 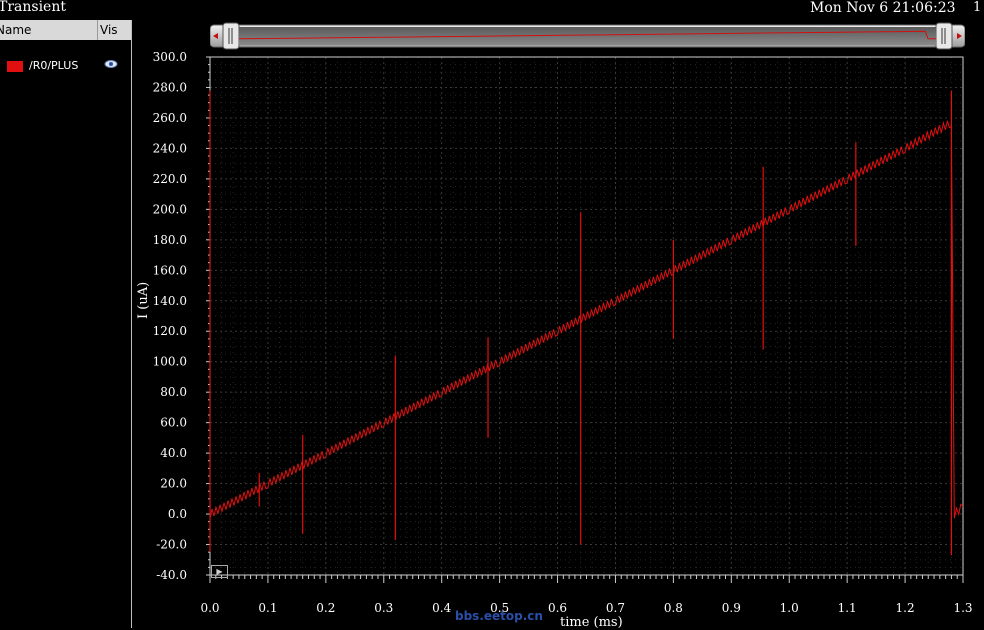 I want to click on legend-item: /R0/PLUS, so click(x=65, y=67).